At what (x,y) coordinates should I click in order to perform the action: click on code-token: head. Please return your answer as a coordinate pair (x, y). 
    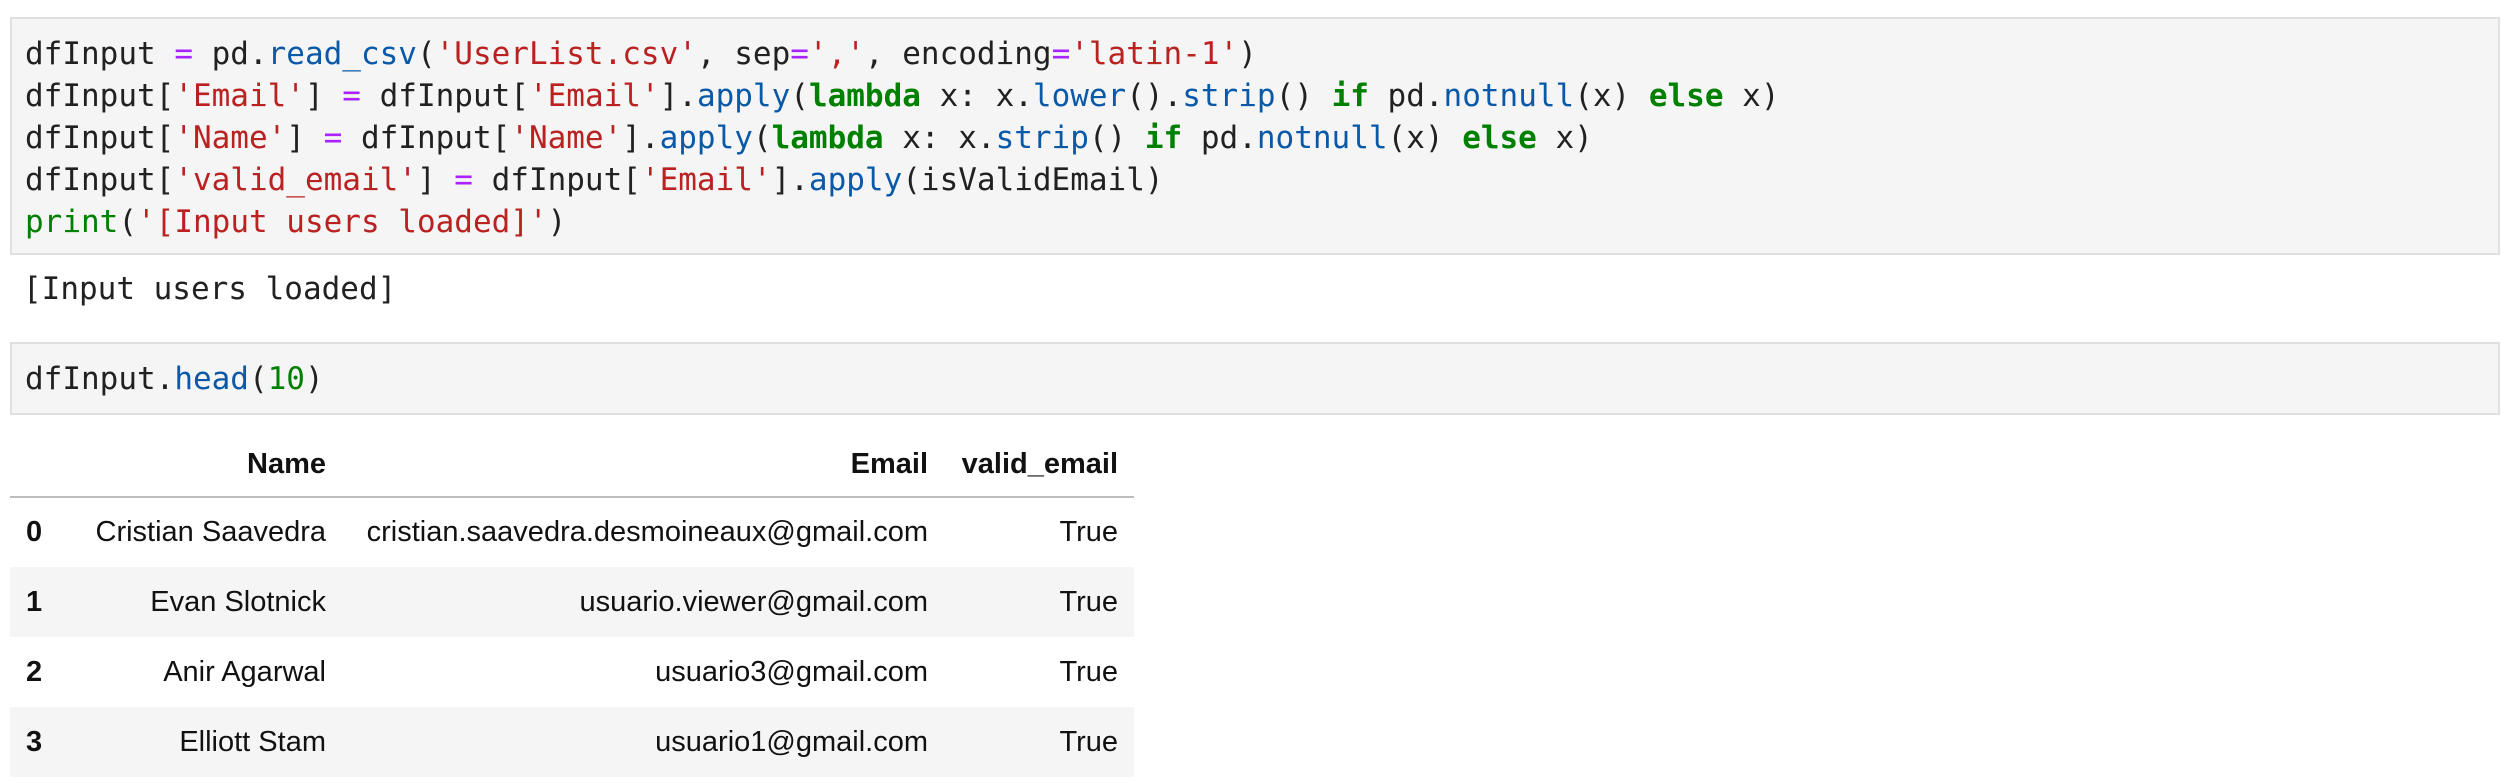
    Looking at the image, I should click on (211, 379).